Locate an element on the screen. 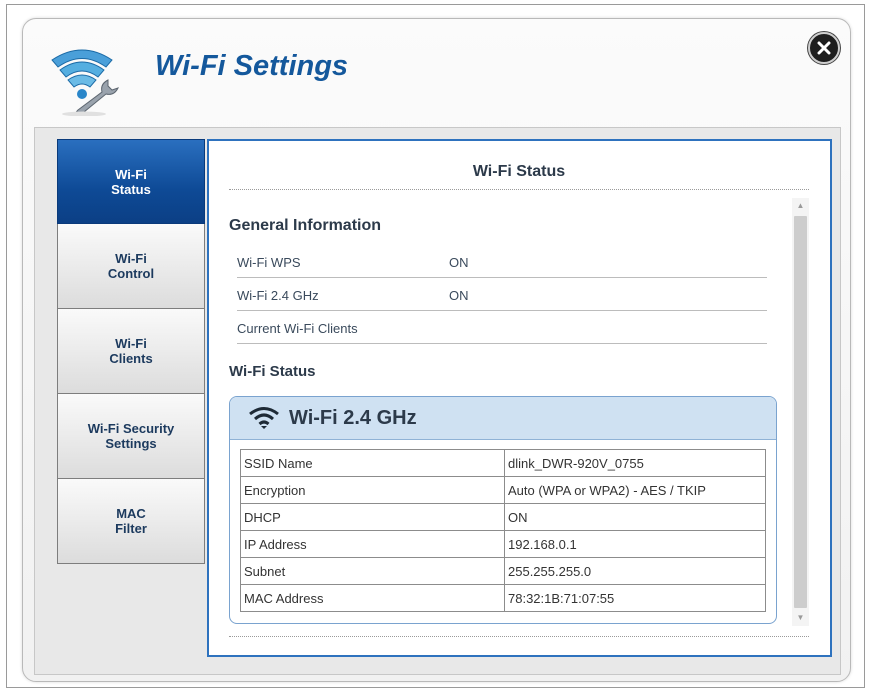 The image size is (871, 690). sidebar-item-label: Wi-Fi Security Settings is located at coordinates (131, 436).